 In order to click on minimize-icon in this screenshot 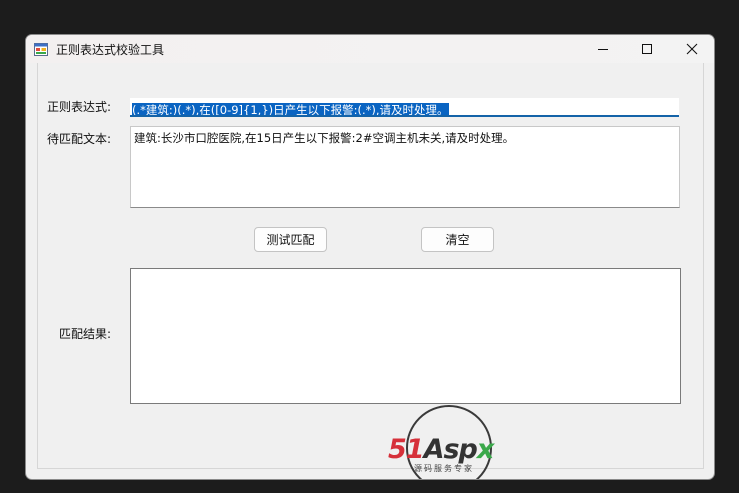, I will do `click(603, 49)`.